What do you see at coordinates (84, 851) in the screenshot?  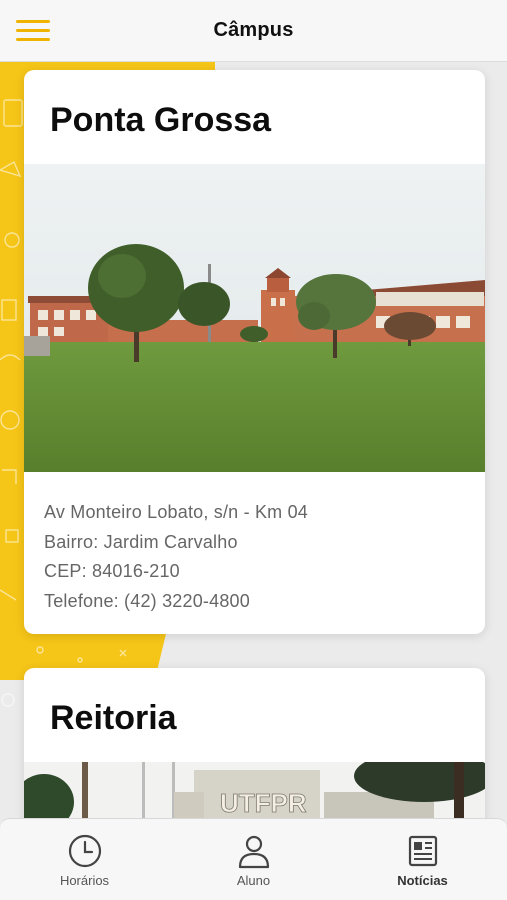 I see `clock-icon` at bounding box center [84, 851].